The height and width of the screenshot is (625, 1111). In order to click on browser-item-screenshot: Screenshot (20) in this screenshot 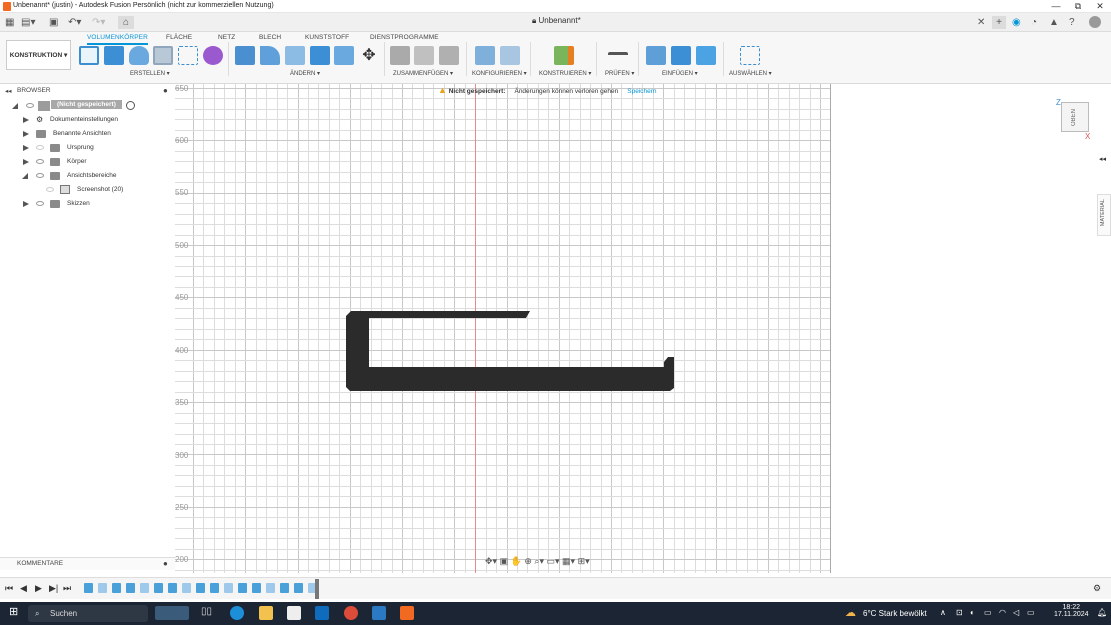, I will do `click(87, 190)`.